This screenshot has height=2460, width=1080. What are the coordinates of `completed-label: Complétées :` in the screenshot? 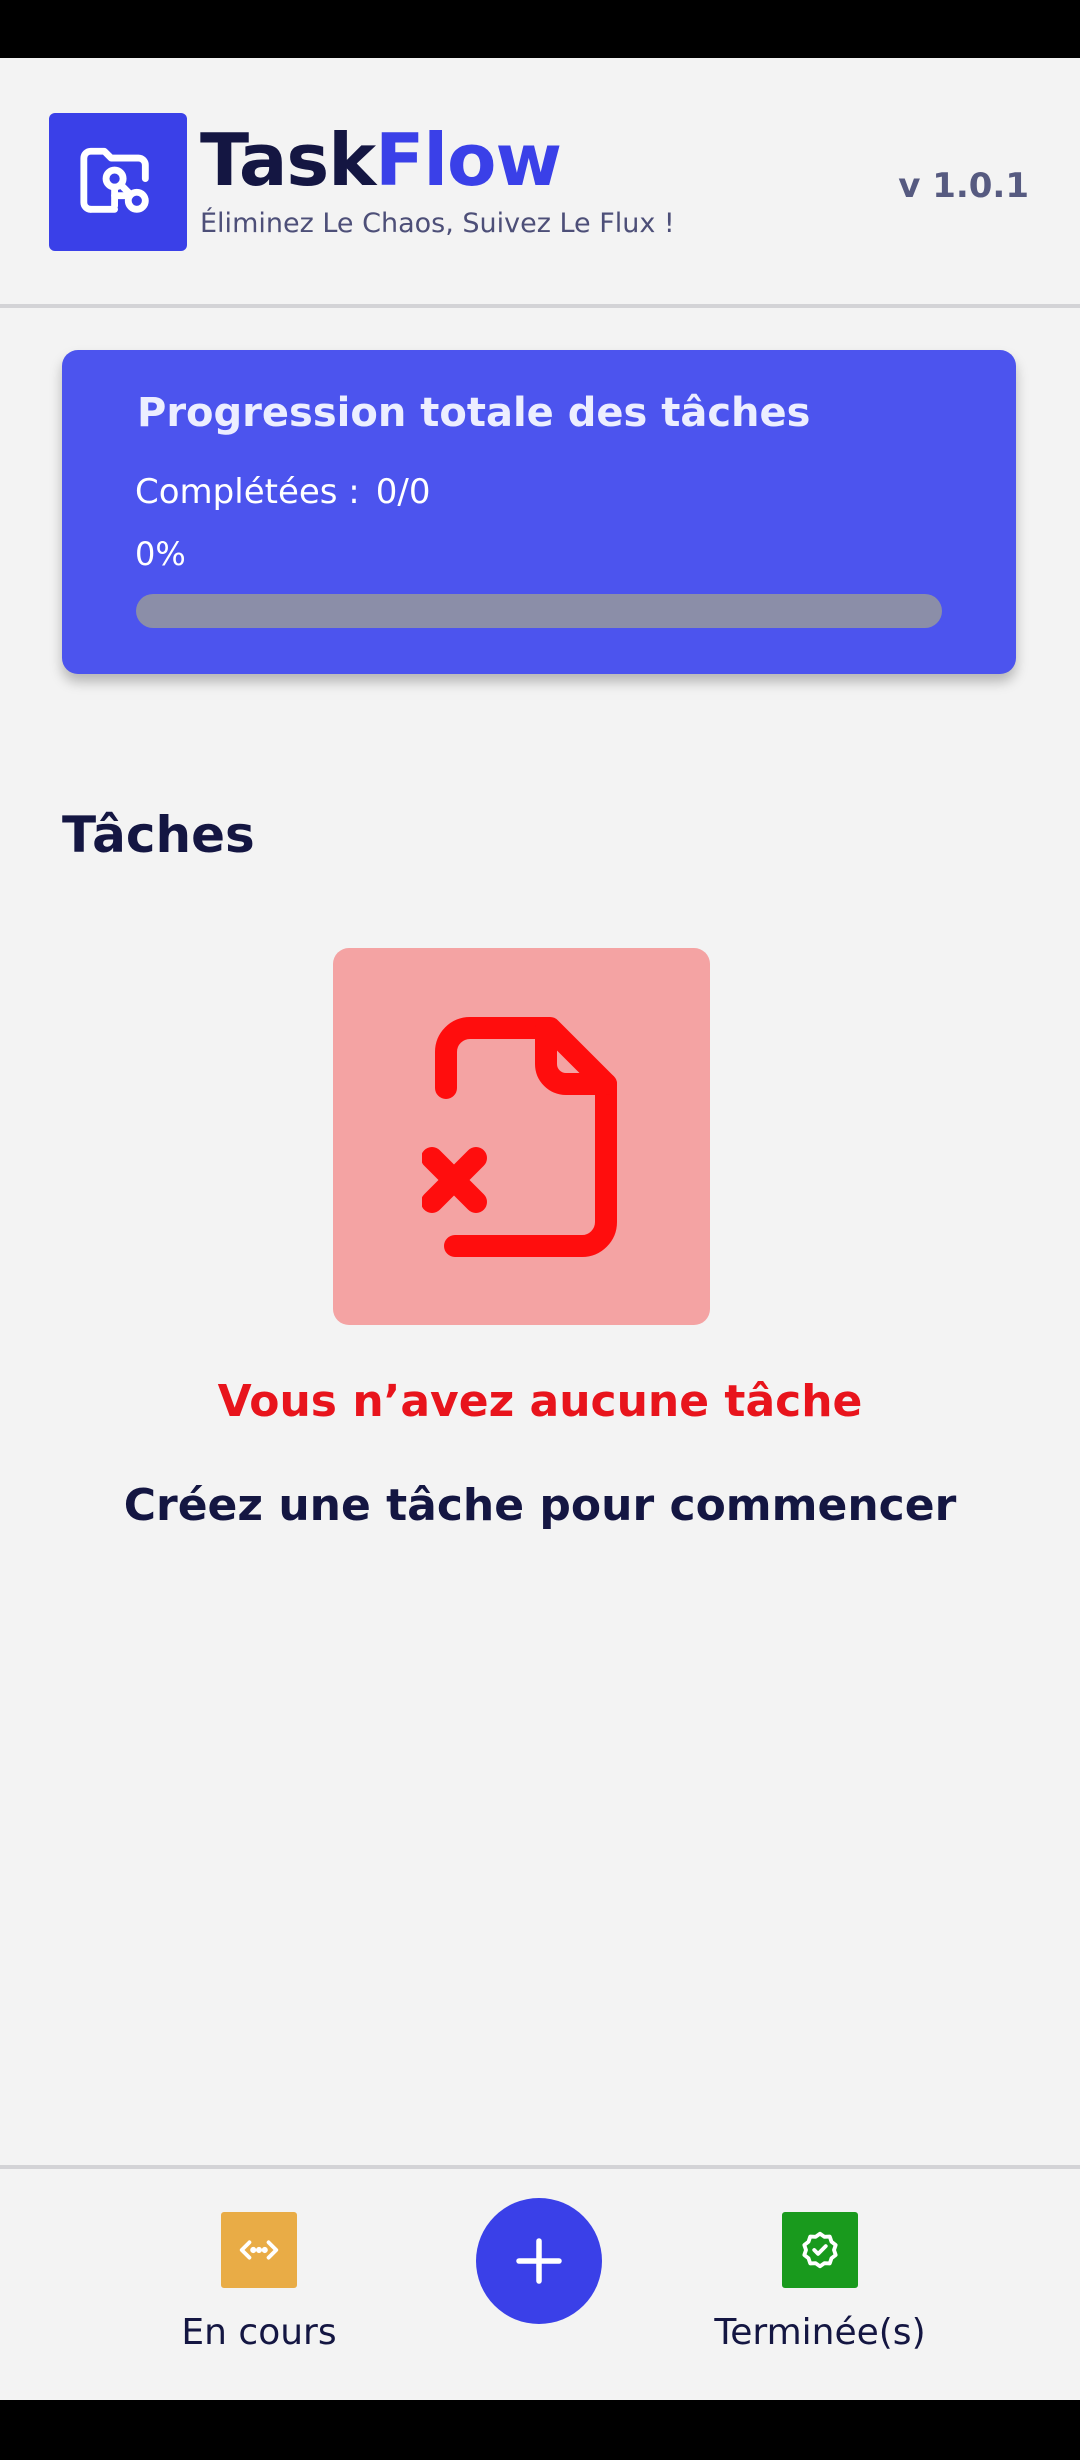 It's located at (247, 492).